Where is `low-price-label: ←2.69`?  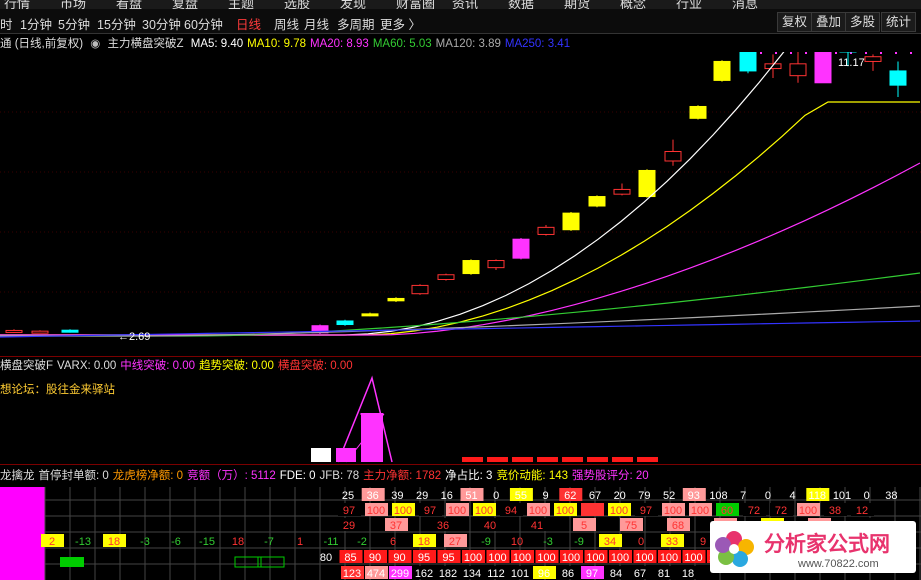
low-price-label: ←2.69 is located at coordinates (134, 337).